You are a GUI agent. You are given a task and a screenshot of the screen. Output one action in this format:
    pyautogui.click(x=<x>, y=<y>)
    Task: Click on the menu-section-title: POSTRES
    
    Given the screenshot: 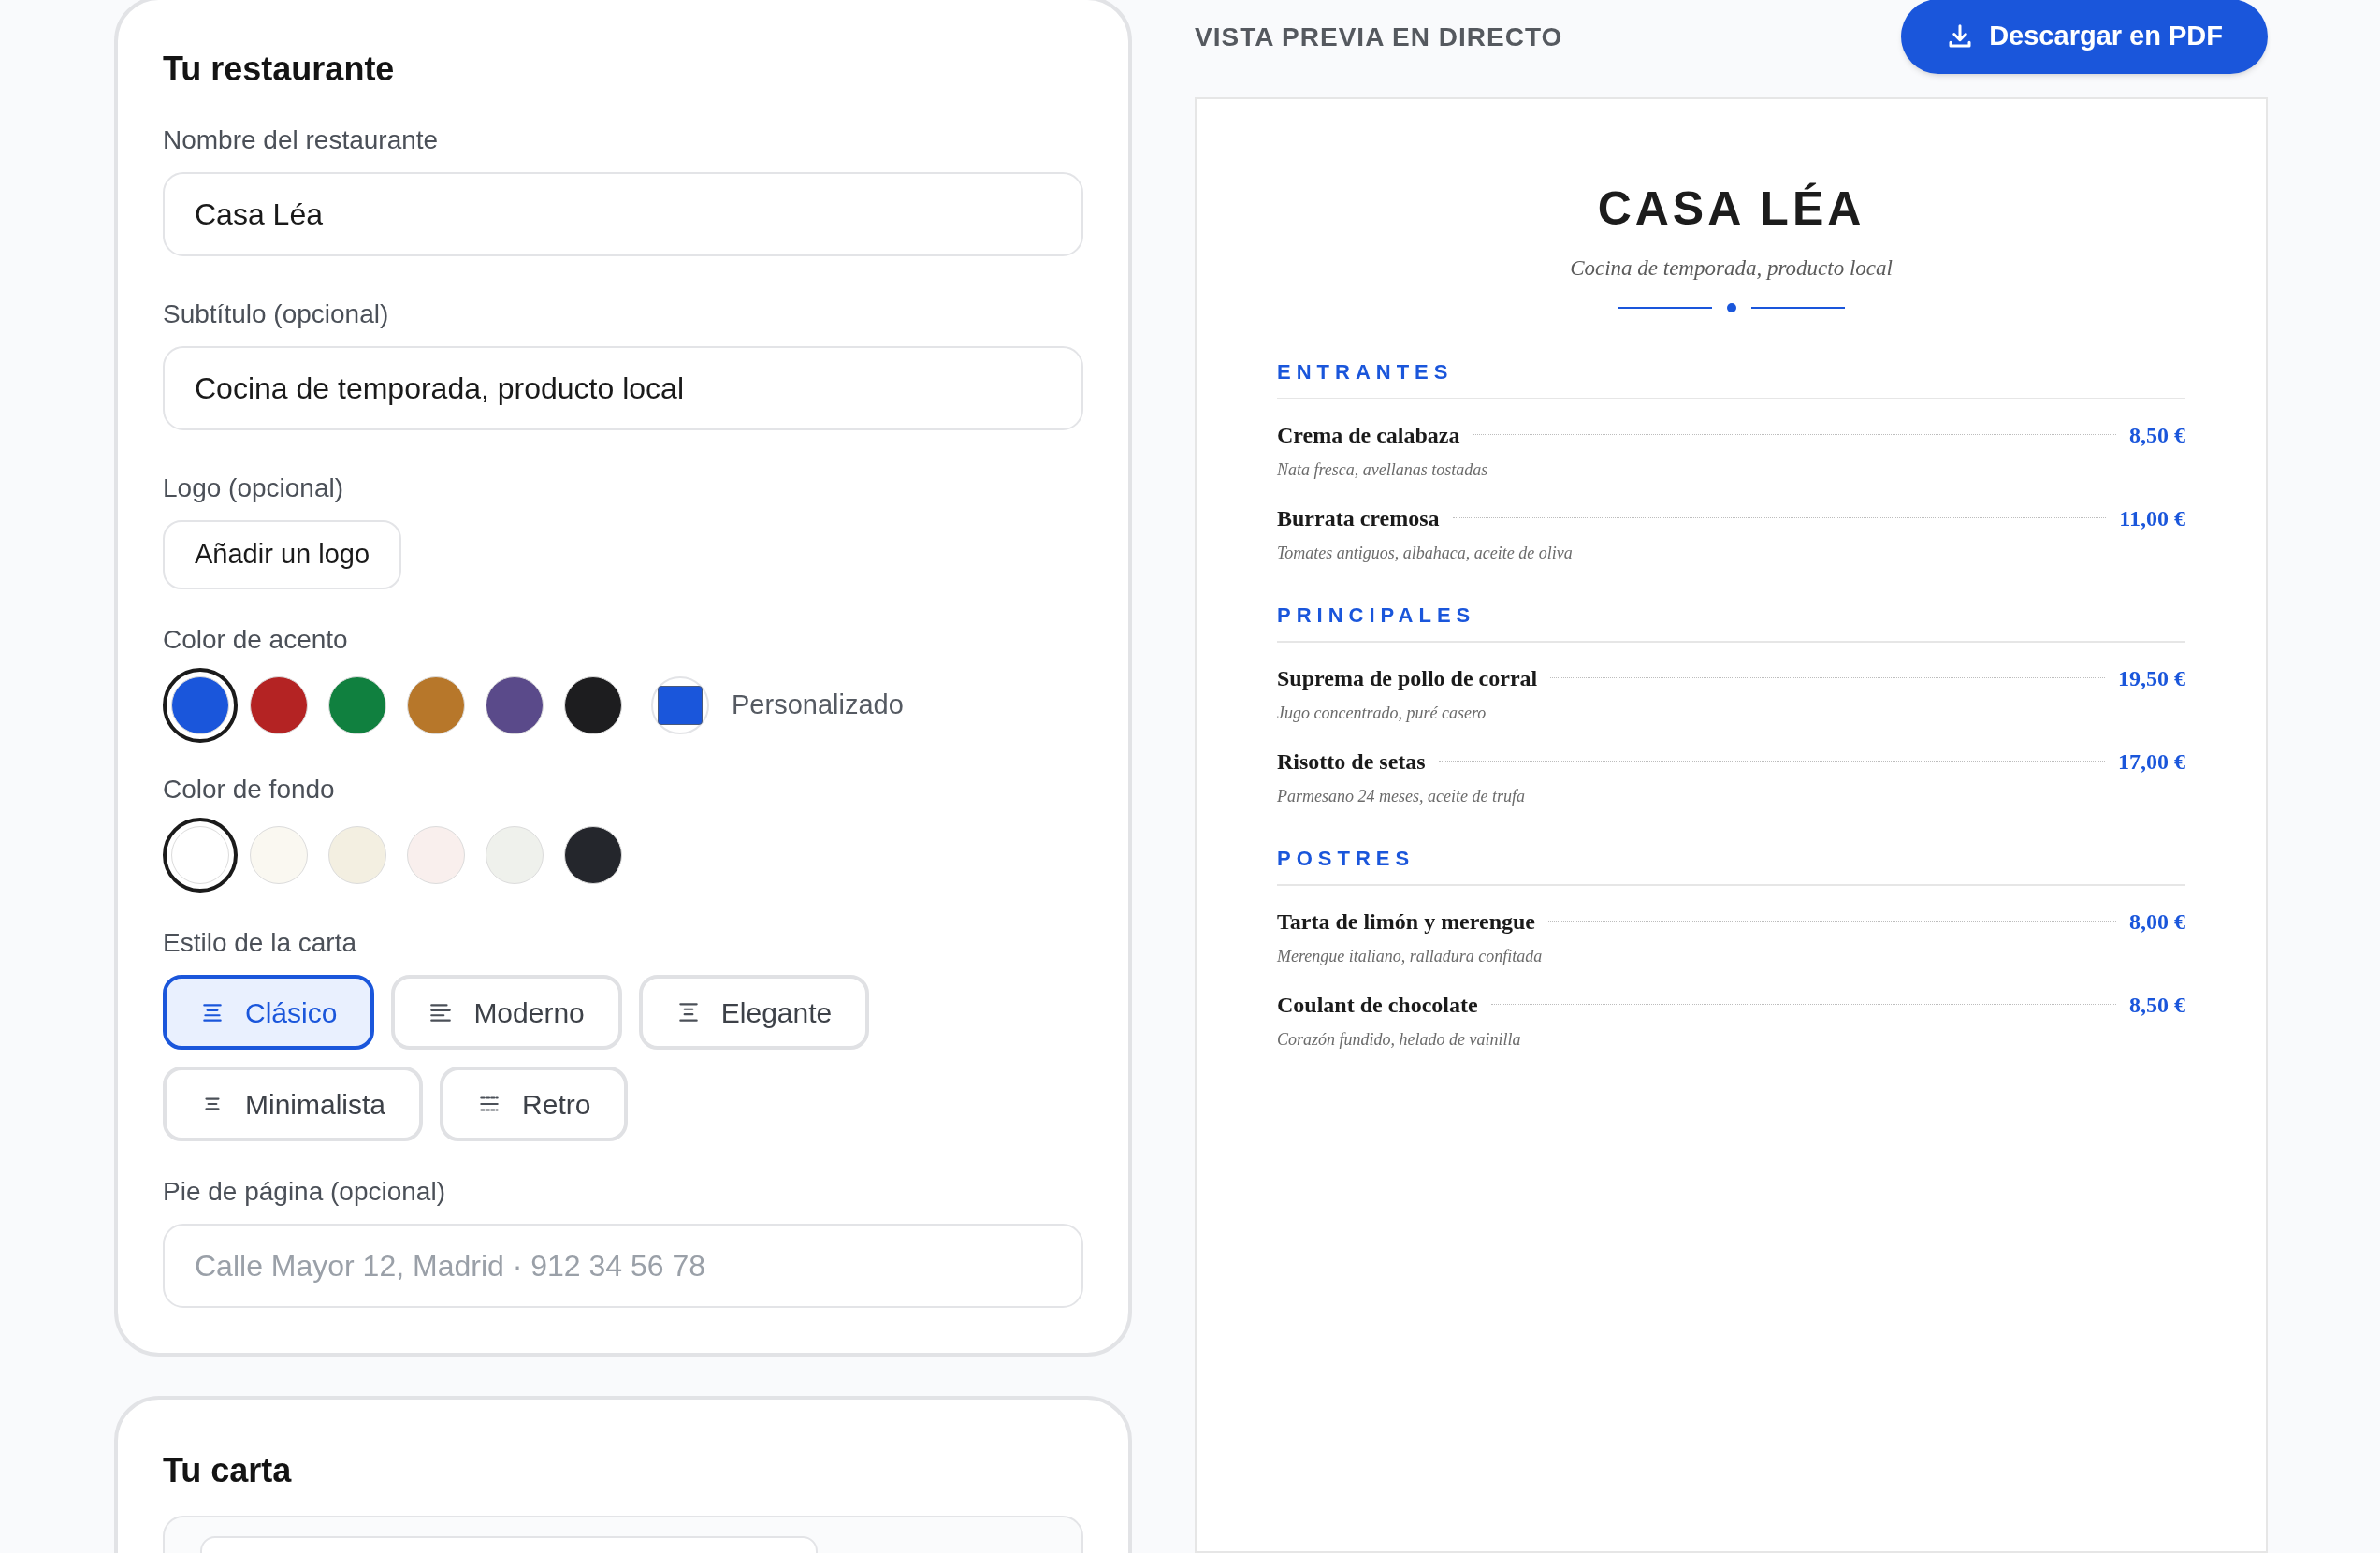 What is the action you would take?
    pyautogui.click(x=1731, y=867)
    